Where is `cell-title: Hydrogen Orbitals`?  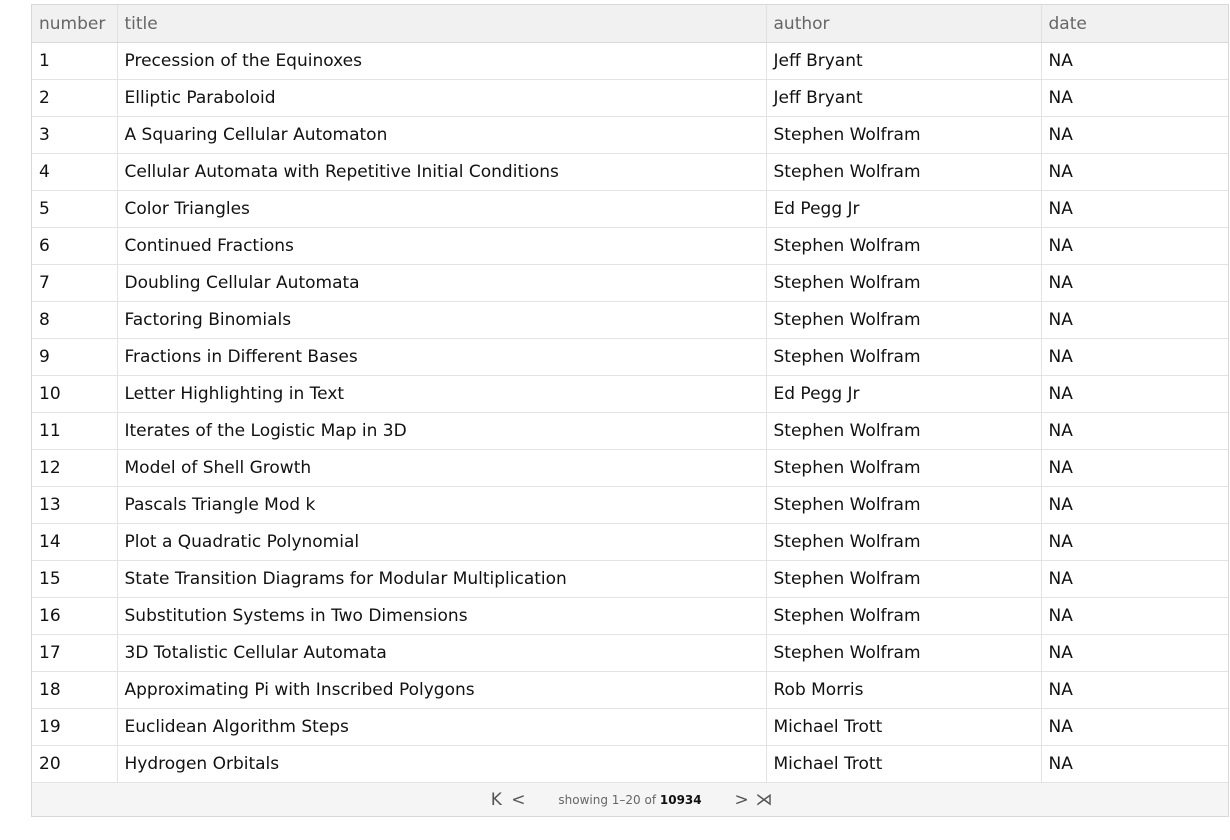
cell-title: Hydrogen Orbitals is located at coordinates (442, 764).